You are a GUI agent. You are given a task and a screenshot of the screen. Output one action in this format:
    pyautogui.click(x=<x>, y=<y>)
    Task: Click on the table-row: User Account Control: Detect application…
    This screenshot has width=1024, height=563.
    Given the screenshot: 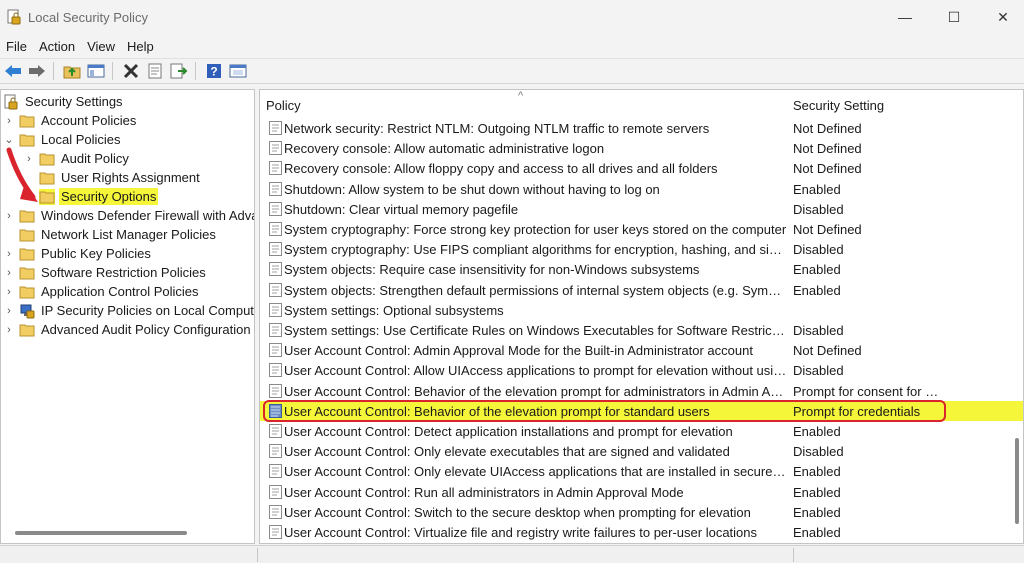 What is the action you would take?
    pyautogui.click(x=641, y=431)
    